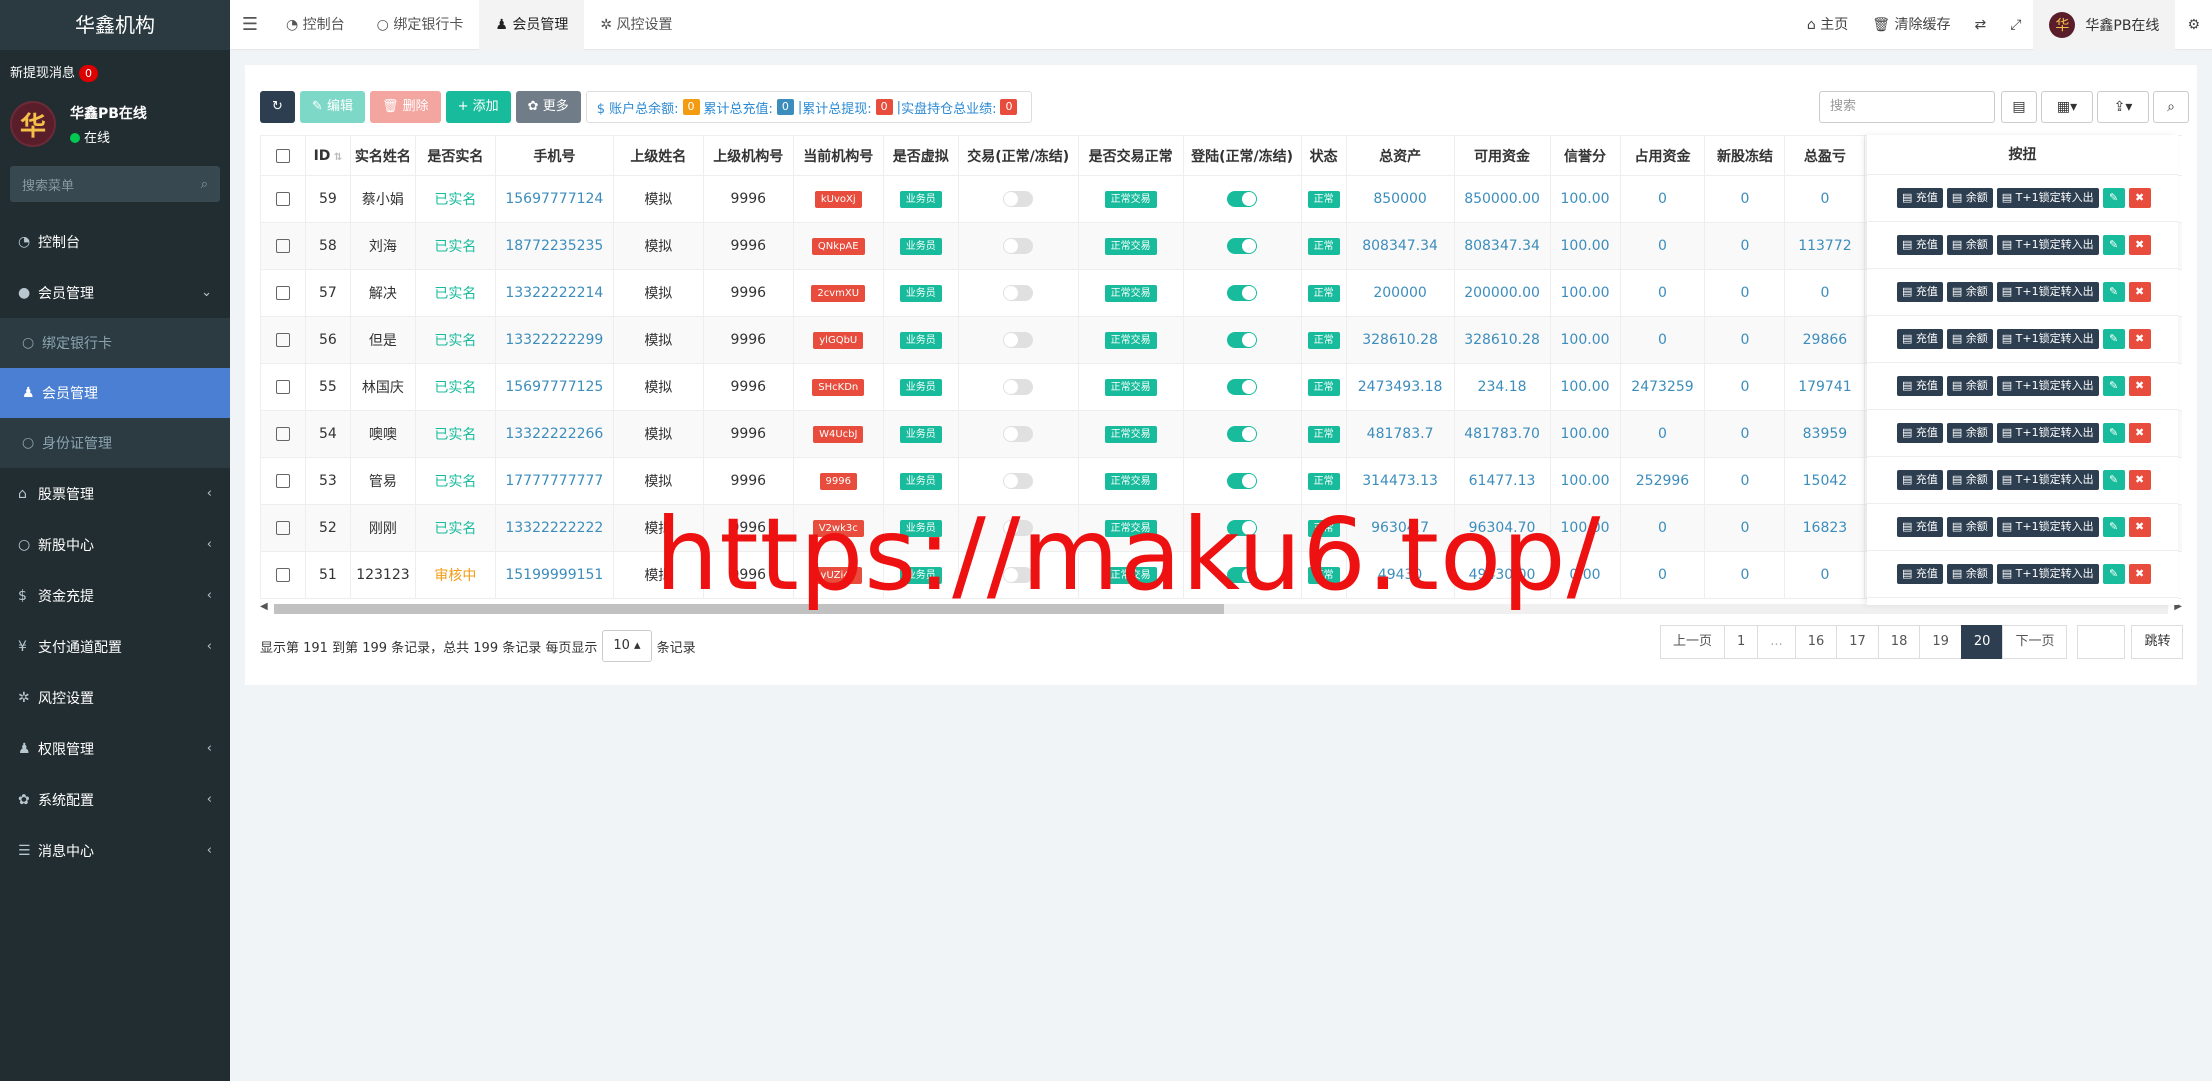  What do you see at coordinates (2123, 107) in the screenshot?
I see `export-button: ⇪▾` at bounding box center [2123, 107].